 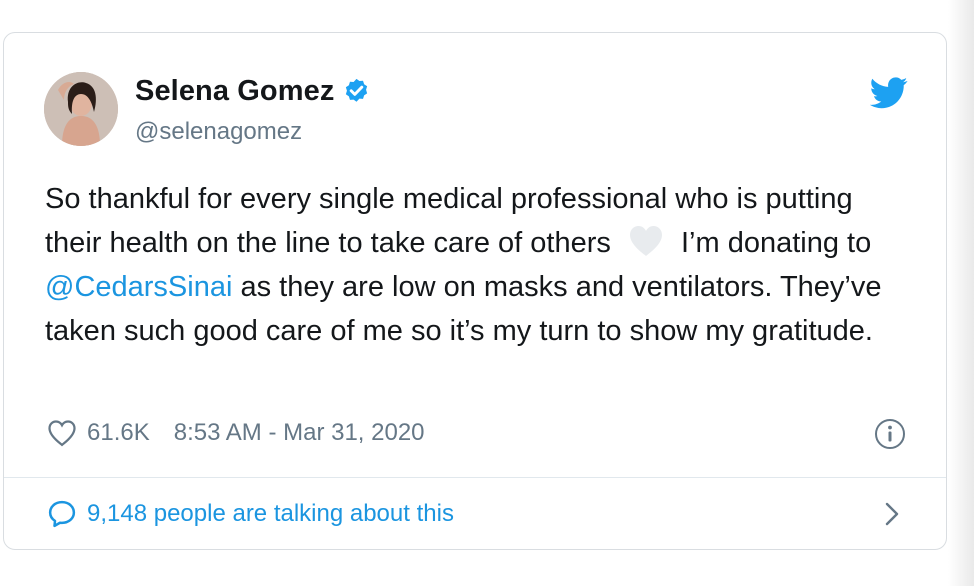 I want to click on author-handle: @selenagomez, so click(x=218, y=132).